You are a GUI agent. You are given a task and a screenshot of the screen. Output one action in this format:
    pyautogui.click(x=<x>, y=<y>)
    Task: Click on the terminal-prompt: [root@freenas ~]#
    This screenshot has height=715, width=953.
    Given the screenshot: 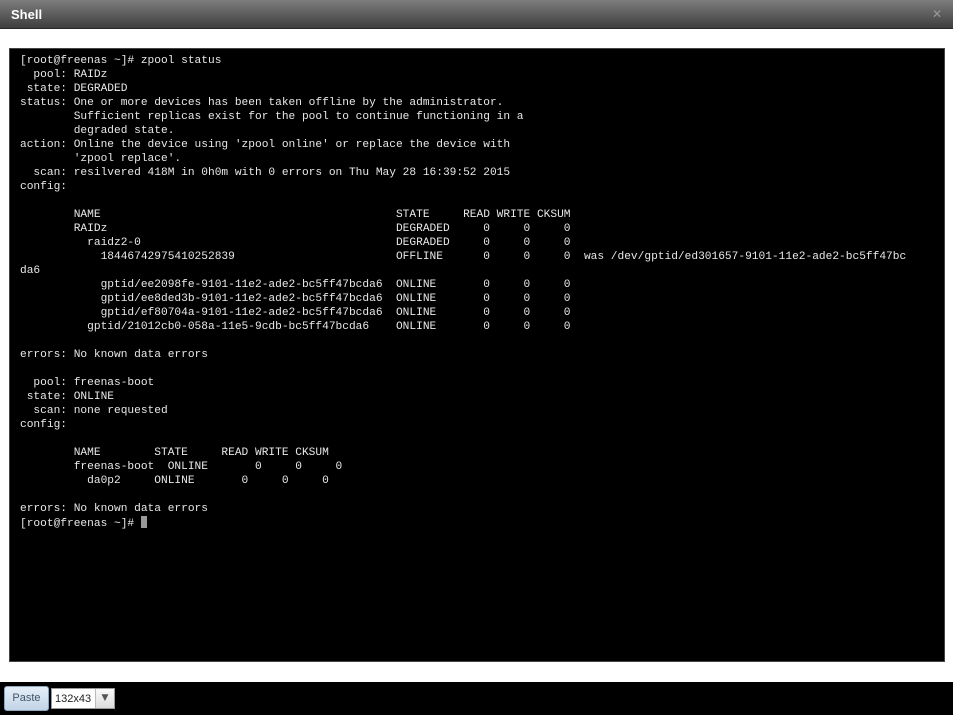 What is the action you would take?
    pyautogui.click(x=80, y=524)
    